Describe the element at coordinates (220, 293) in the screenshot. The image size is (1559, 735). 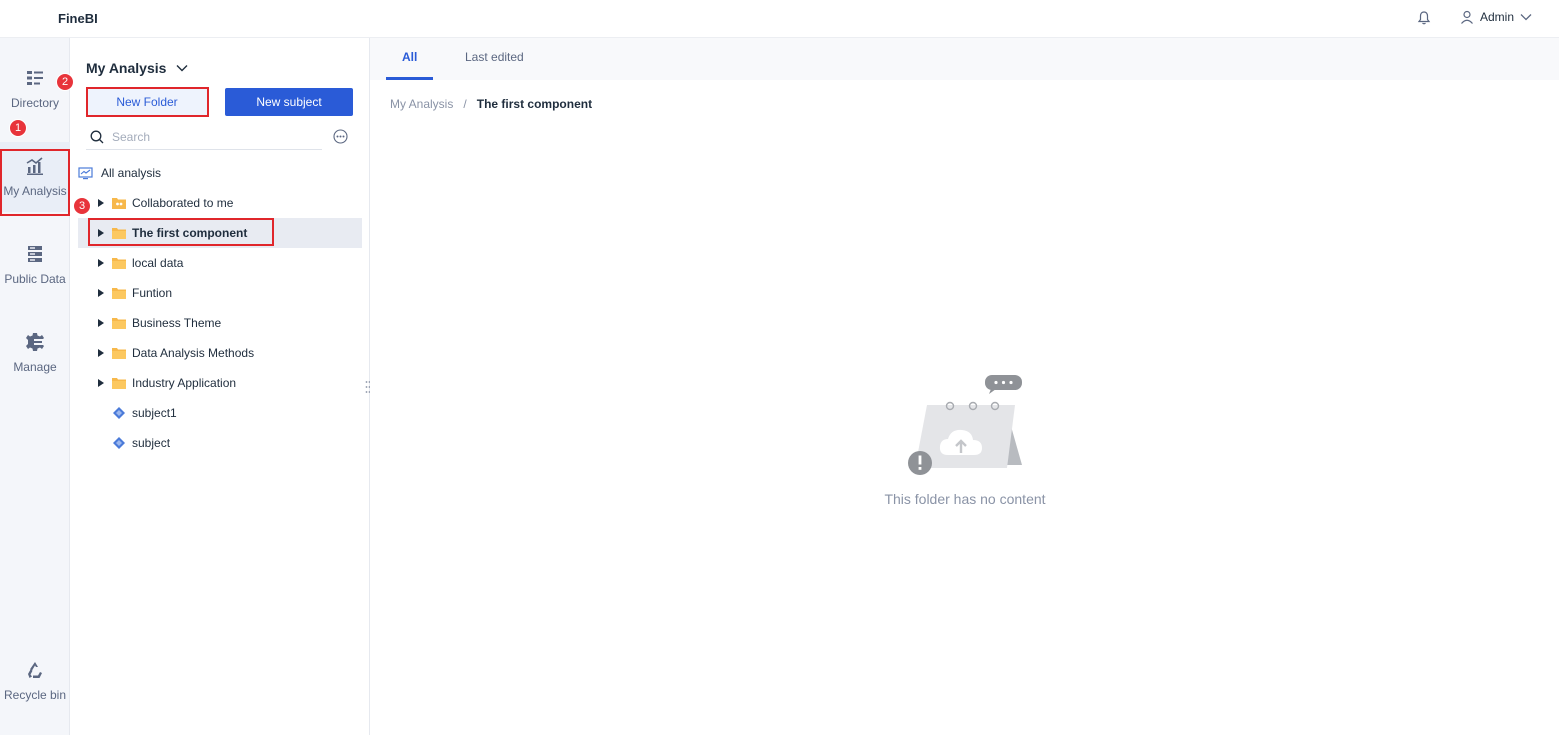
I see `tree-item-funtion: Funtion` at that location.